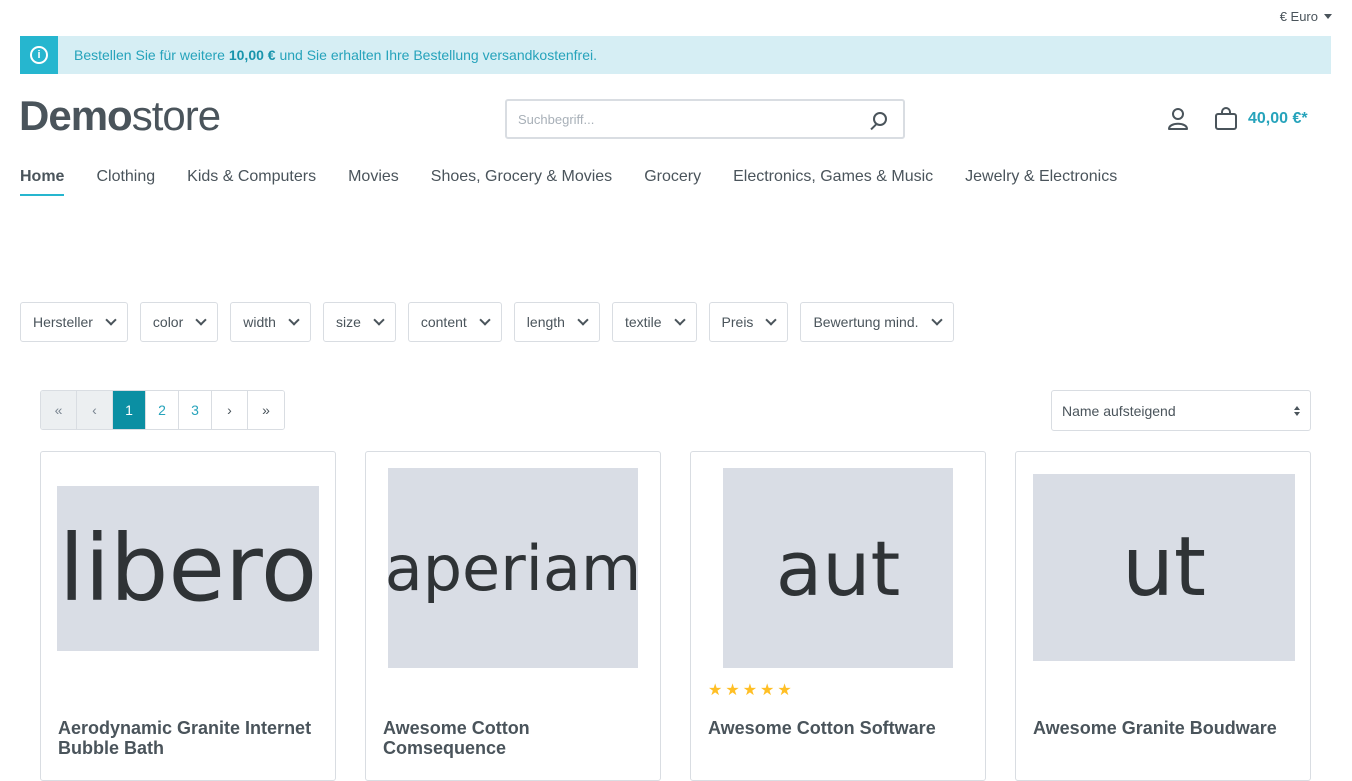 The width and height of the screenshot is (1352, 781). What do you see at coordinates (694, 119) in the screenshot?
I see `search-input` at bounding box center [694, 119].